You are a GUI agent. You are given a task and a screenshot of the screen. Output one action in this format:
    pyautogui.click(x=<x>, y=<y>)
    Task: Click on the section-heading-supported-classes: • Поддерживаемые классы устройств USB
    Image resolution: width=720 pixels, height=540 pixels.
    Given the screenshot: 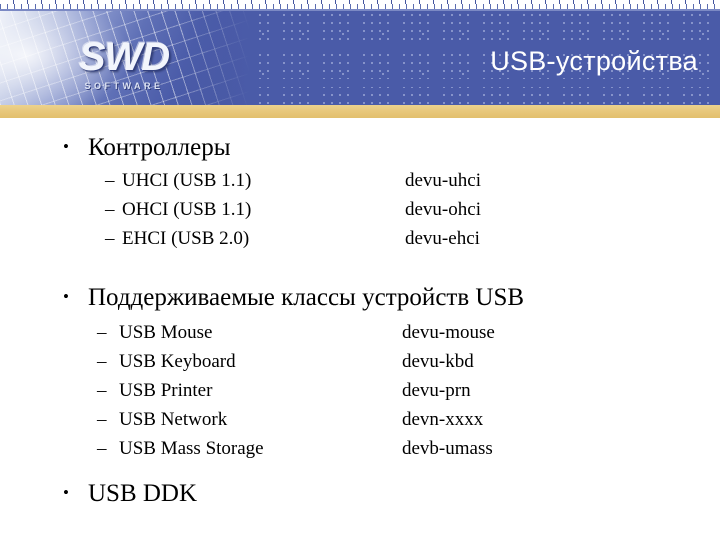 What is the action you would take?
    pyautogui.click(x=294, y=297)
    